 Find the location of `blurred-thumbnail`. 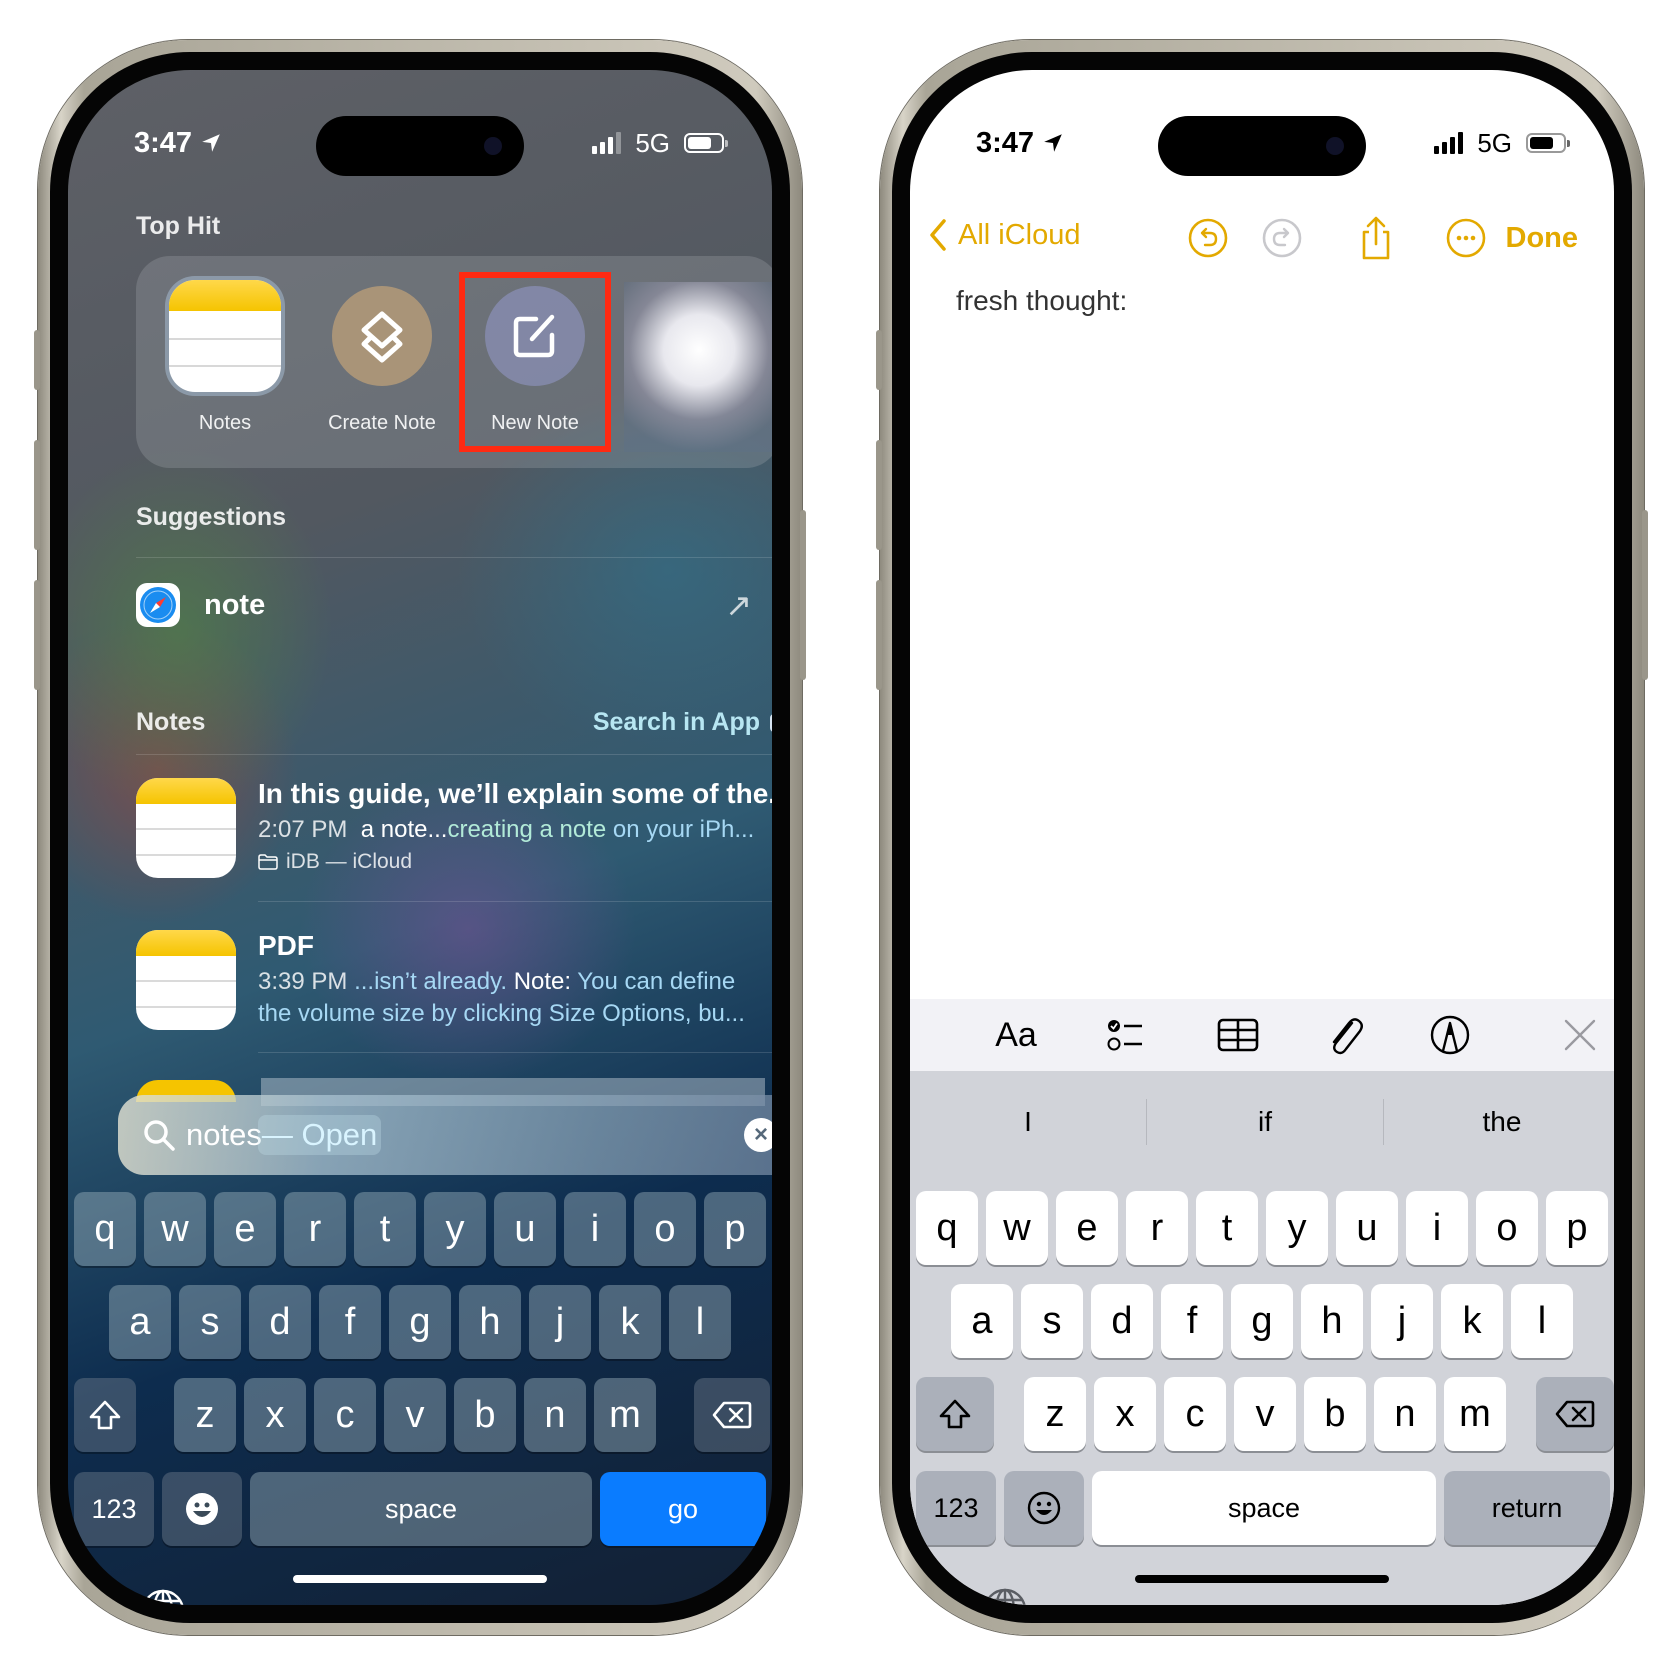

blurred-thumbnail is located at coordinates (698, 367).